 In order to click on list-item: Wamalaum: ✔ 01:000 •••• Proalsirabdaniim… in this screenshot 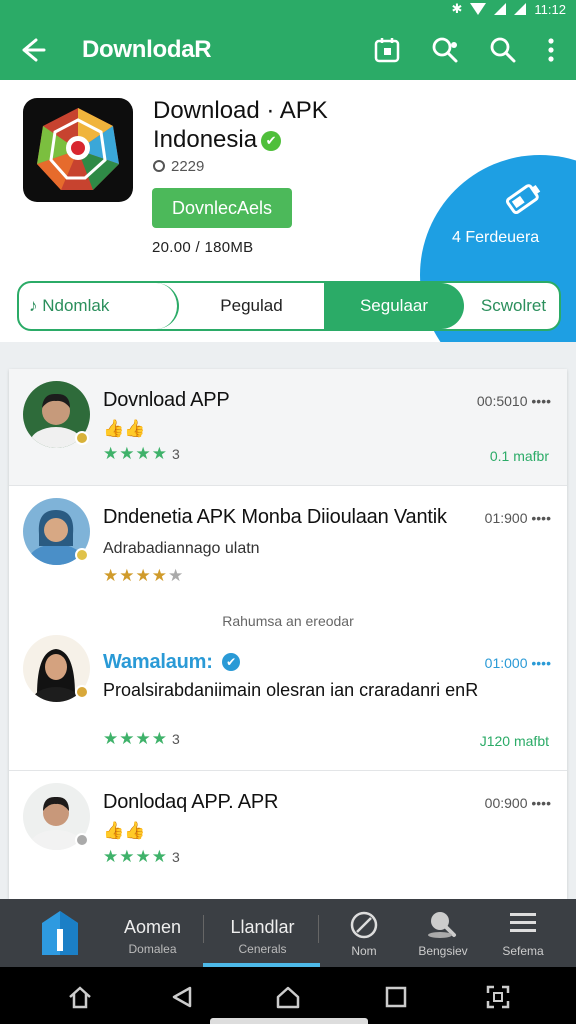, I will do `click(288, 700)`.